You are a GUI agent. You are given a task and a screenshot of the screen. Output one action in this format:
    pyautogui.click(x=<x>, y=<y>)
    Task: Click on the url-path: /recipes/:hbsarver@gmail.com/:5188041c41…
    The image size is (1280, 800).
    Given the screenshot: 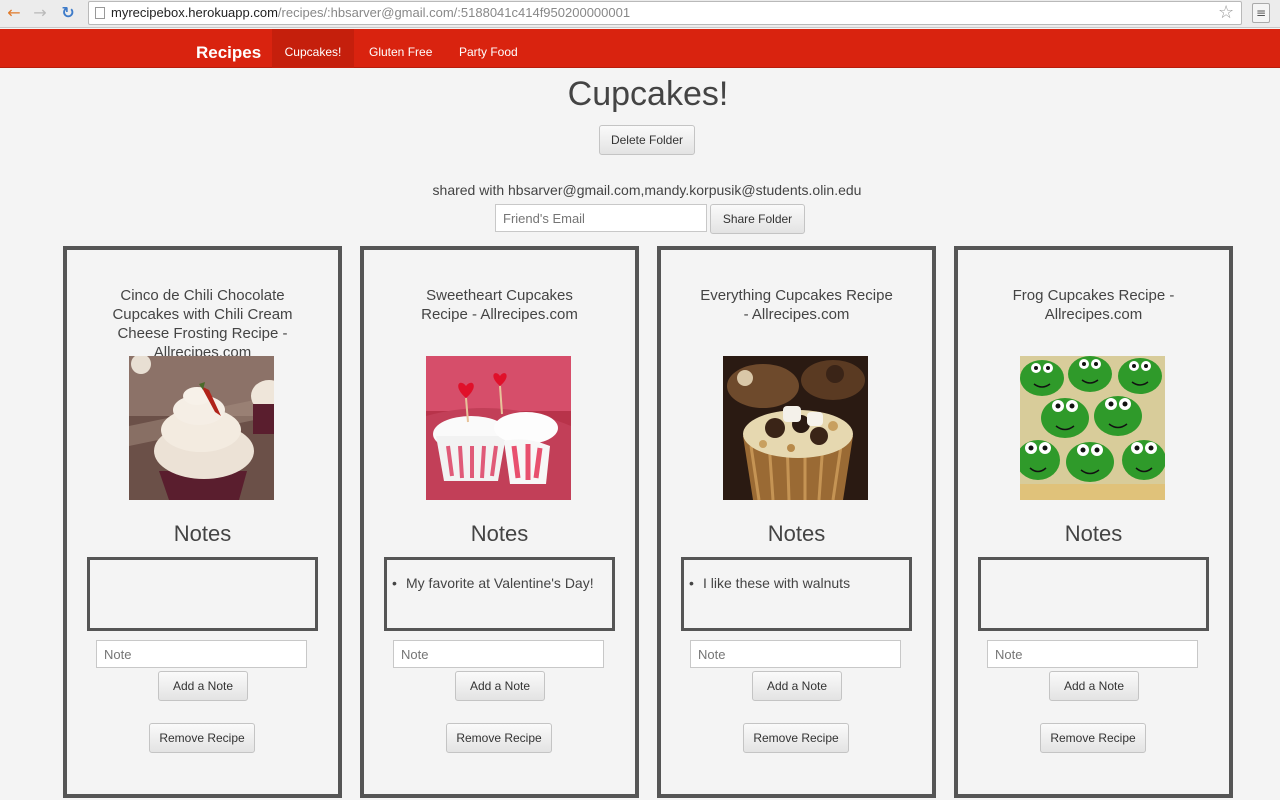 What is the action you would take?
    pyautogui.click(x=454, y=12)
    